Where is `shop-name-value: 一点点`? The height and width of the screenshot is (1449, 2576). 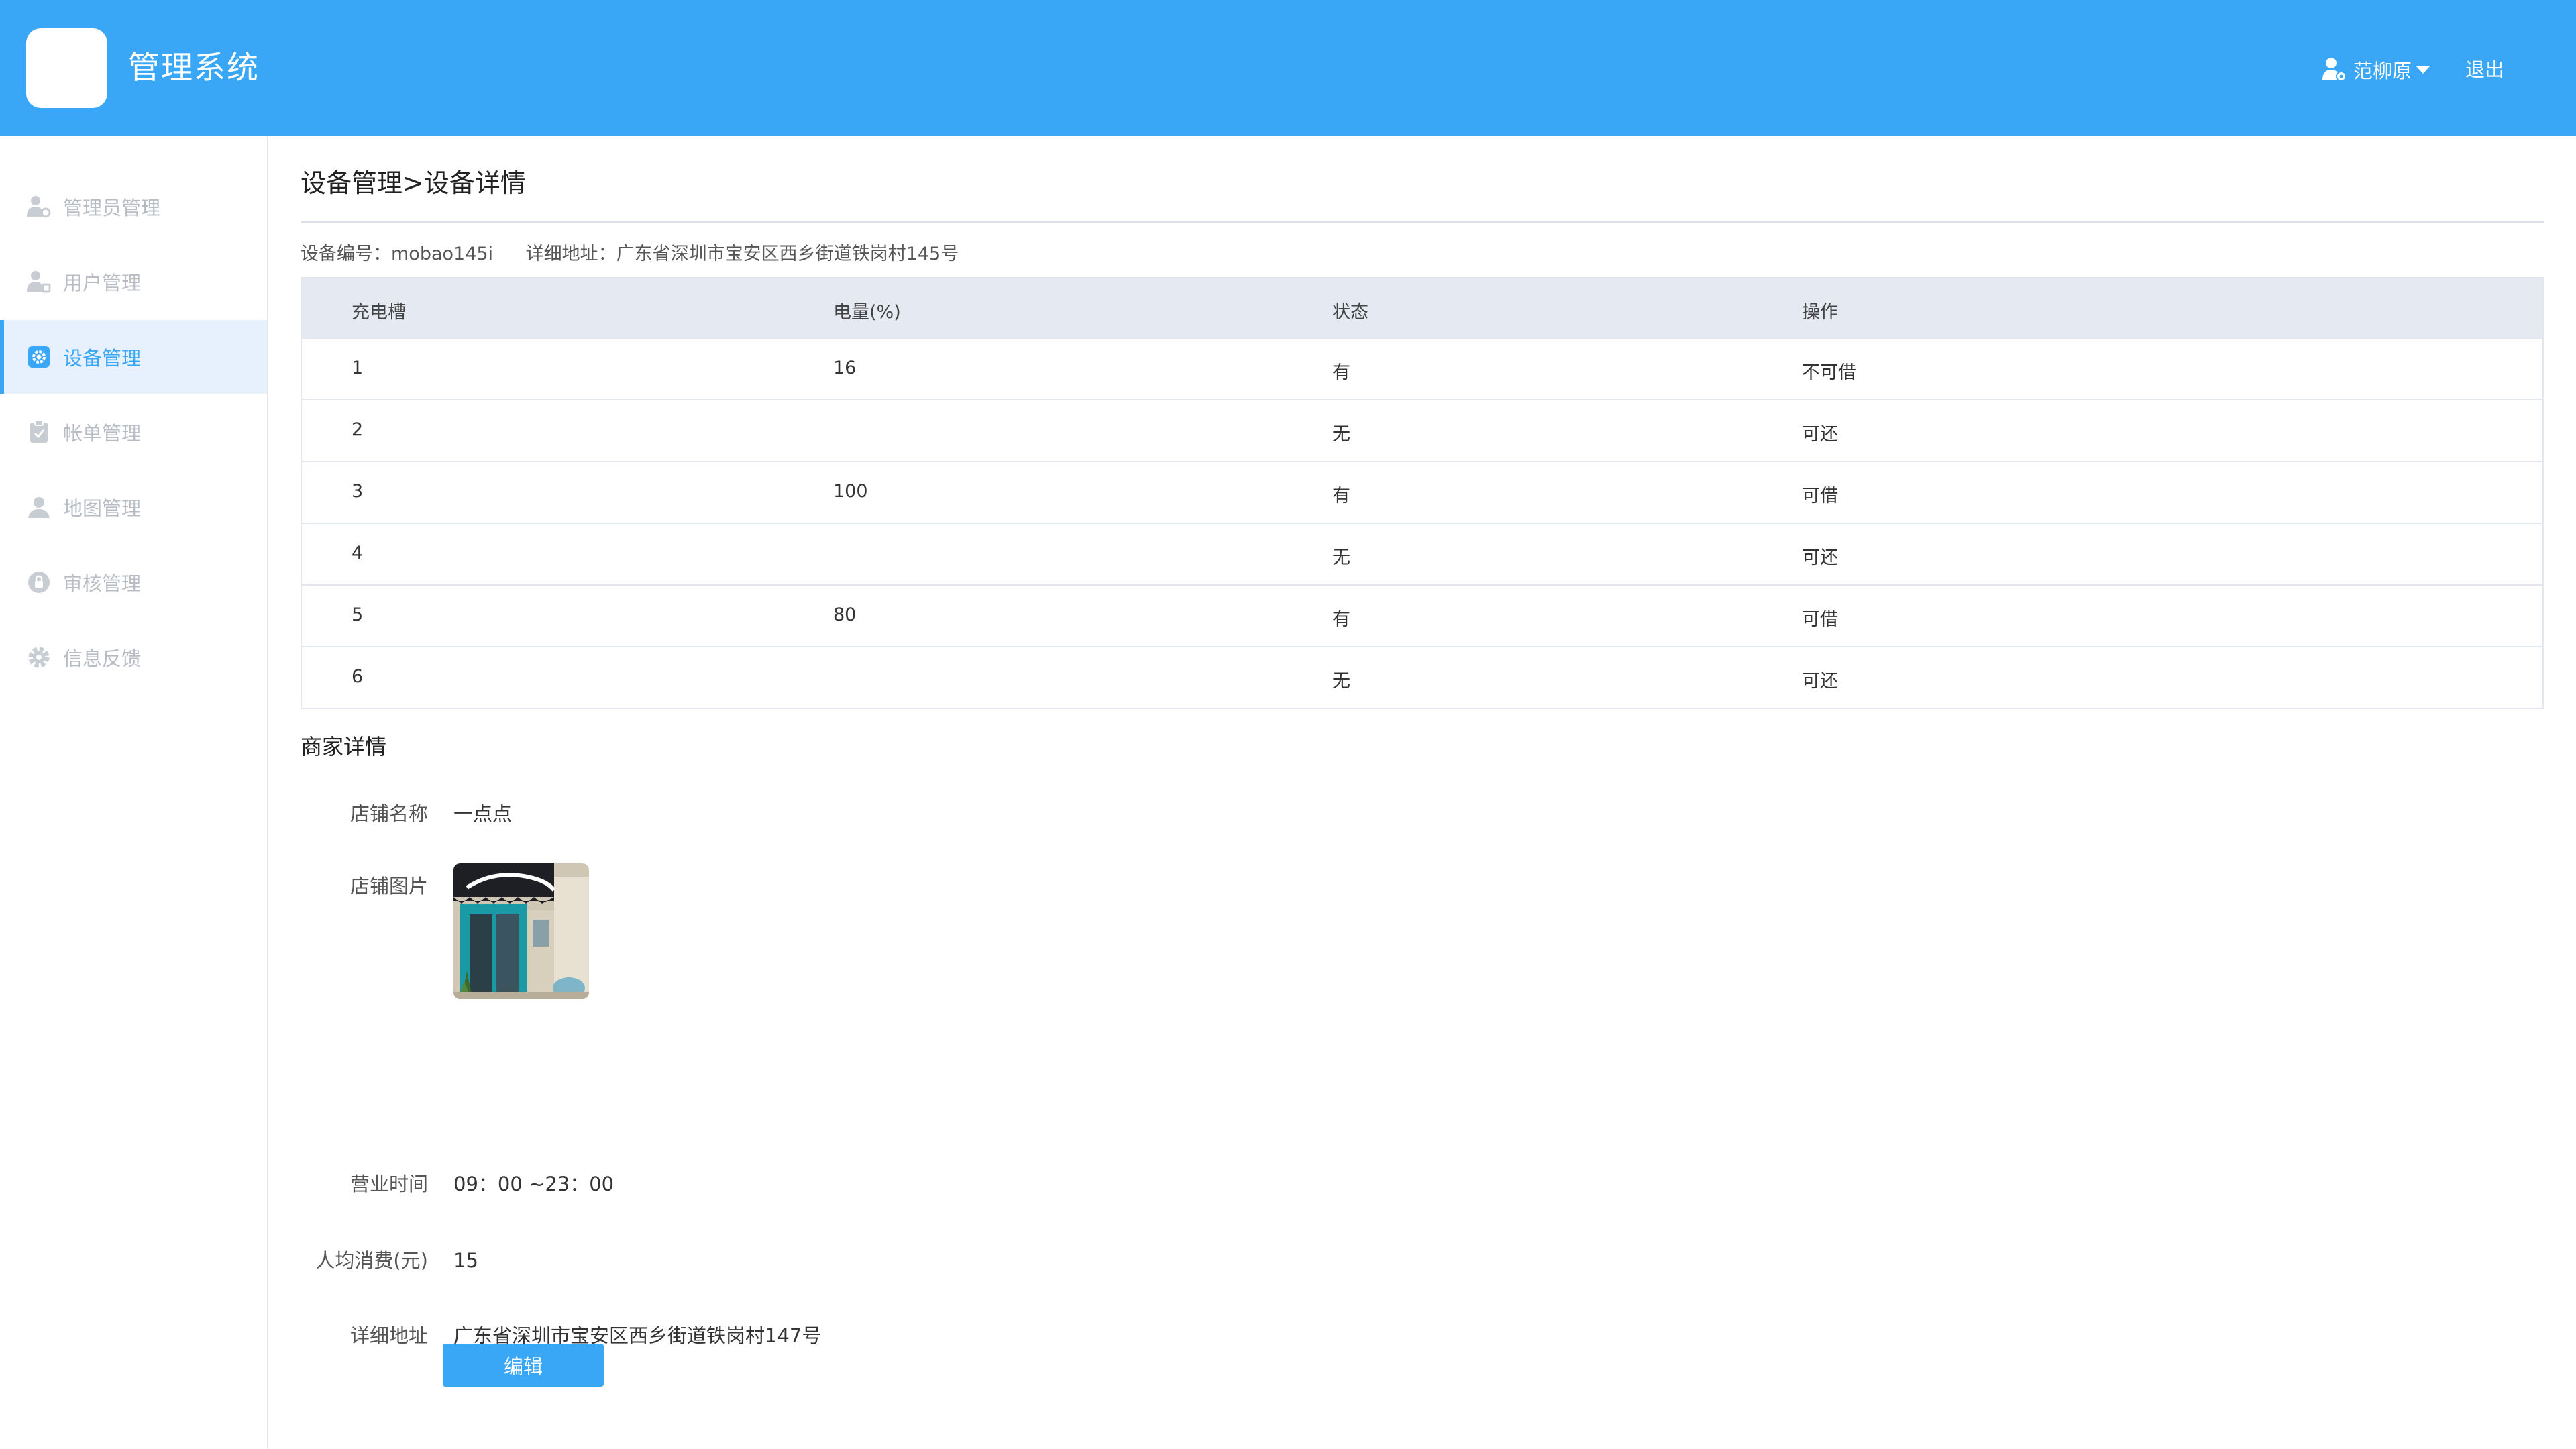
shop-name-value: 一点点 is located at coordinates (483, 813).